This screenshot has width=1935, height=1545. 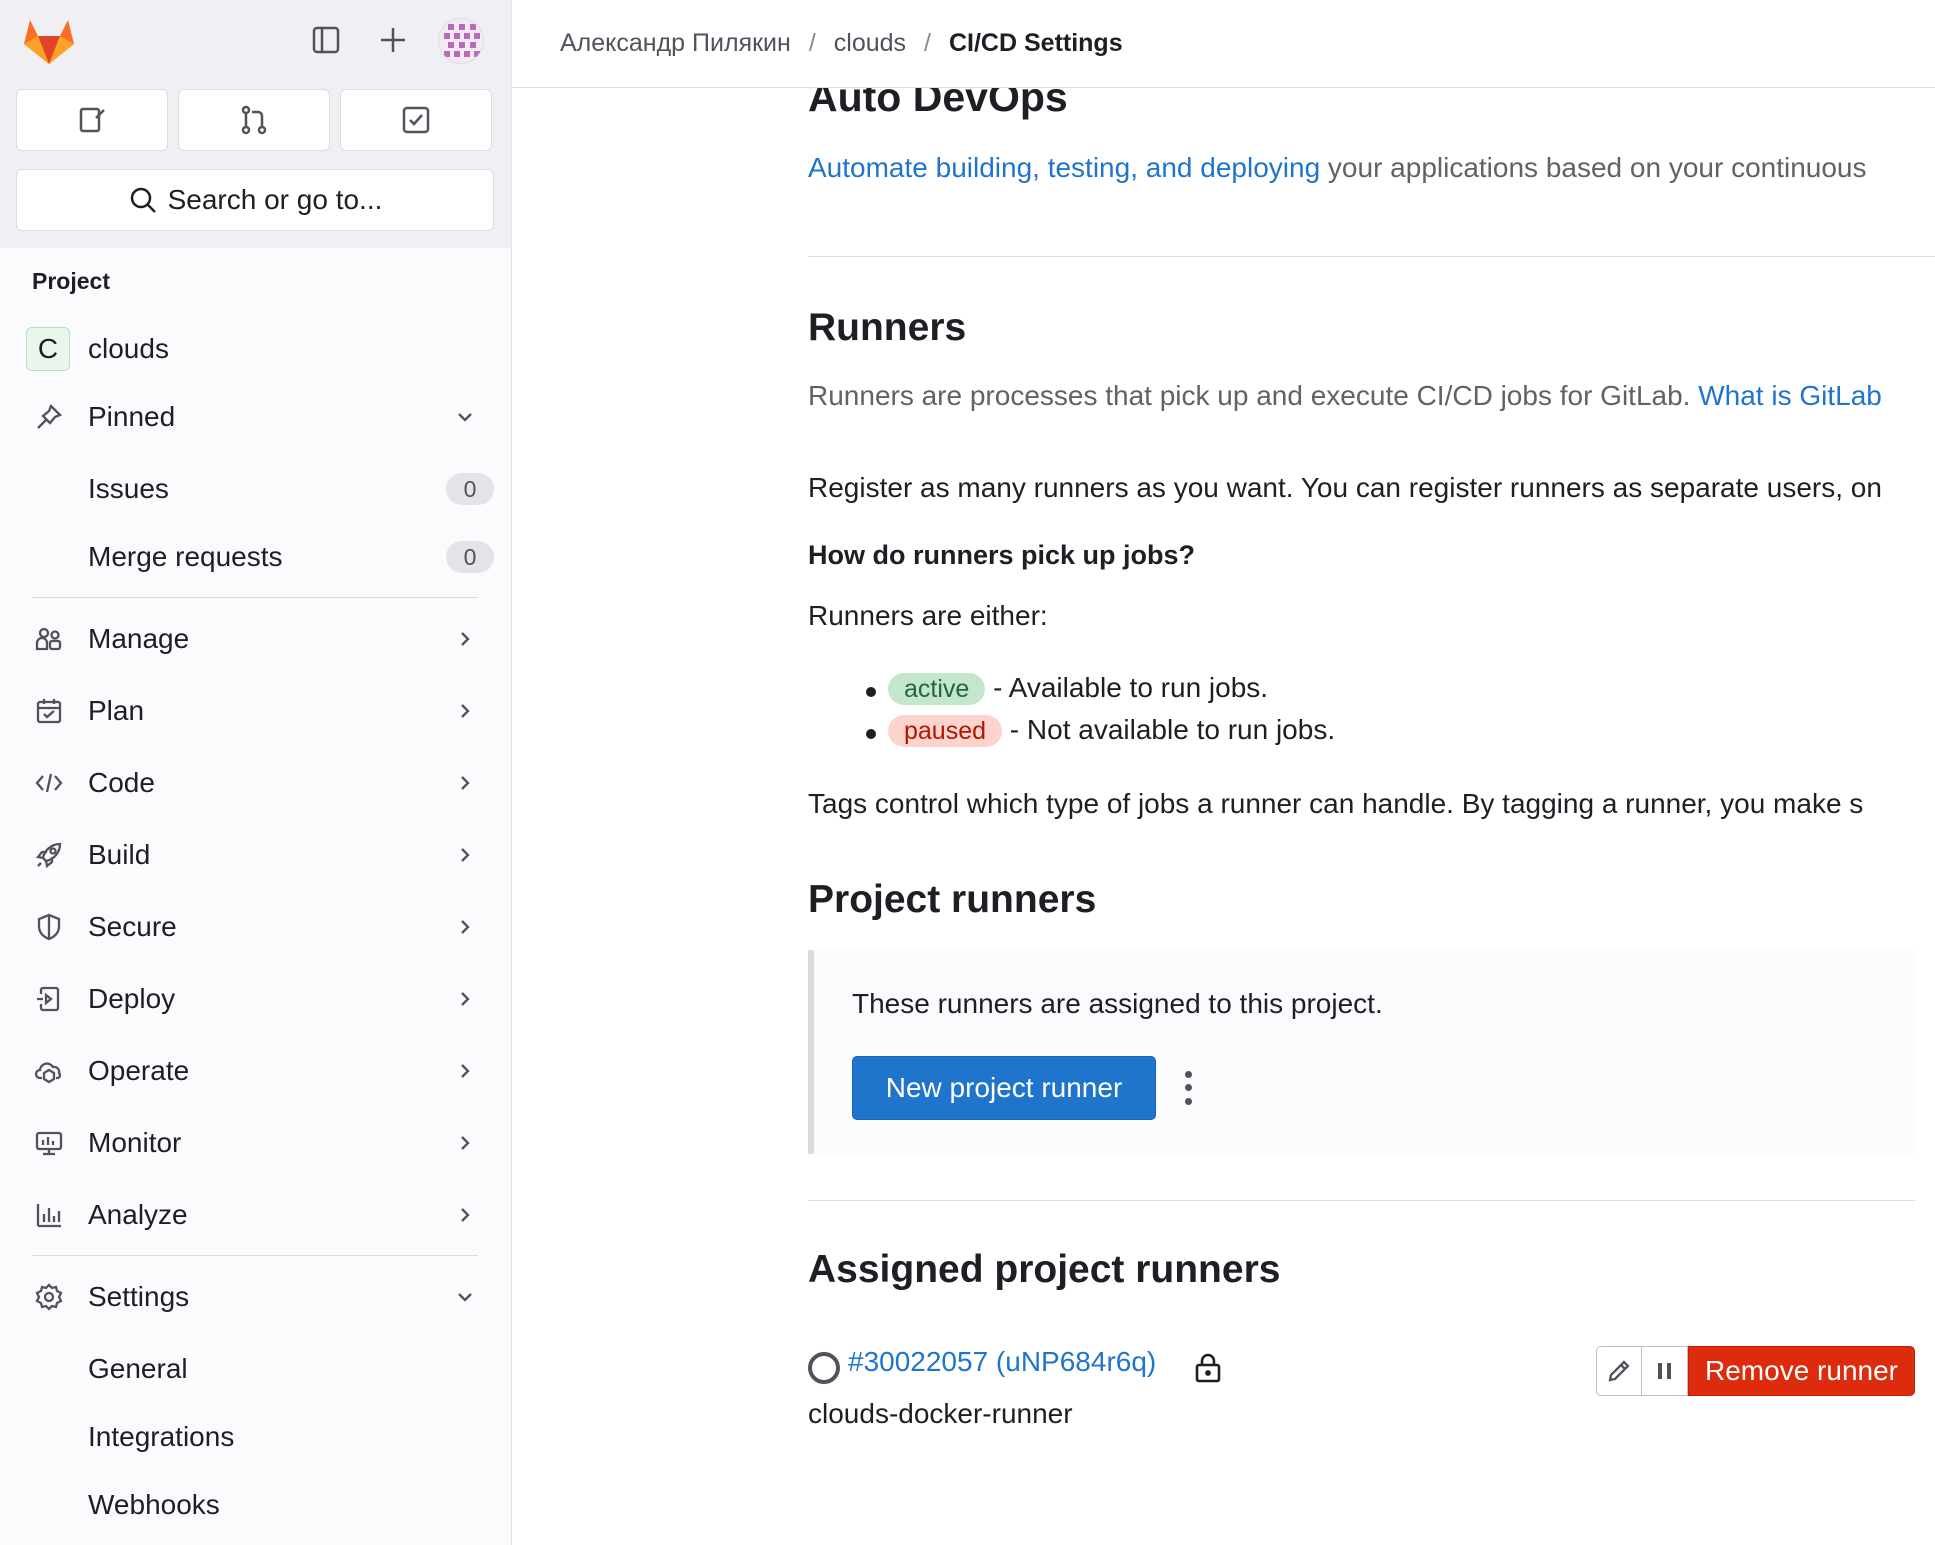 What do you see at coordinates (255, 711) in the screenshot?
I see `sidebar-item-plan: Plan` at bounding box center [255, 711].